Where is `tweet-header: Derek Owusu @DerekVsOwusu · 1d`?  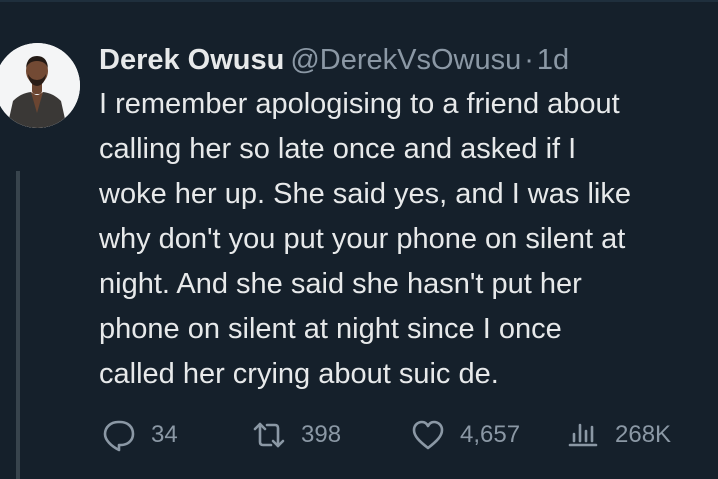
tweet-header: Derek Owusu @DerekVsOwusu · 1d is located at coordinates (408, 60).